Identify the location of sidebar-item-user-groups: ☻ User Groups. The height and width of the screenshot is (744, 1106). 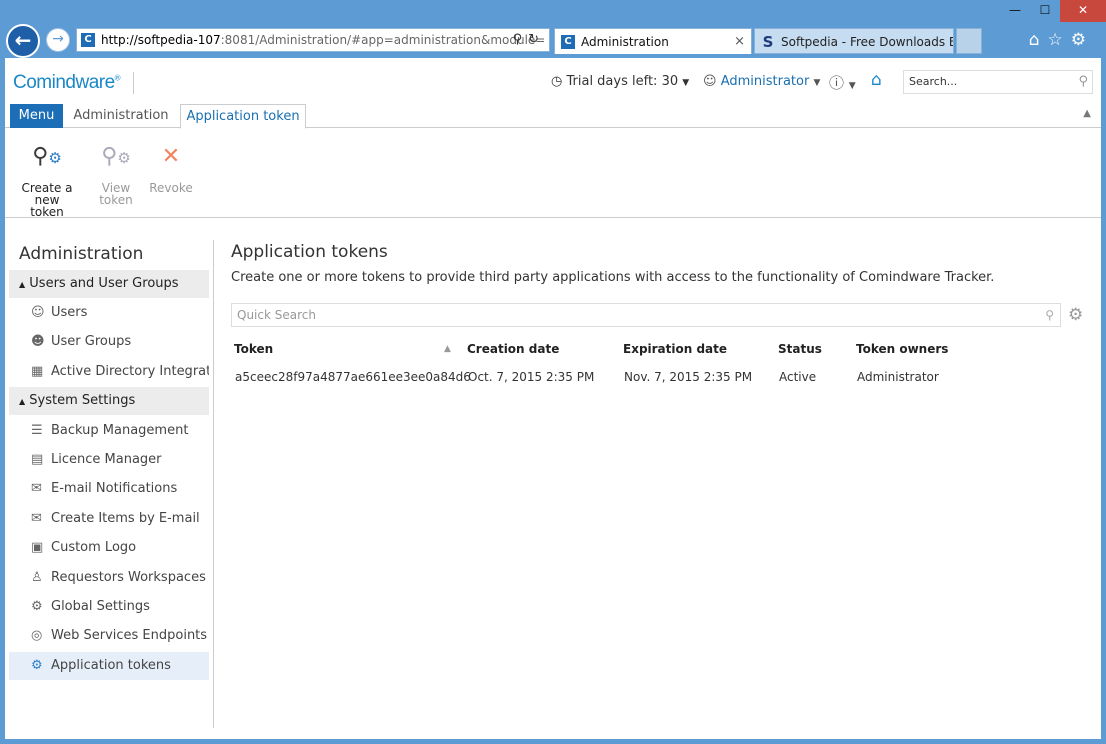
(109, 342).